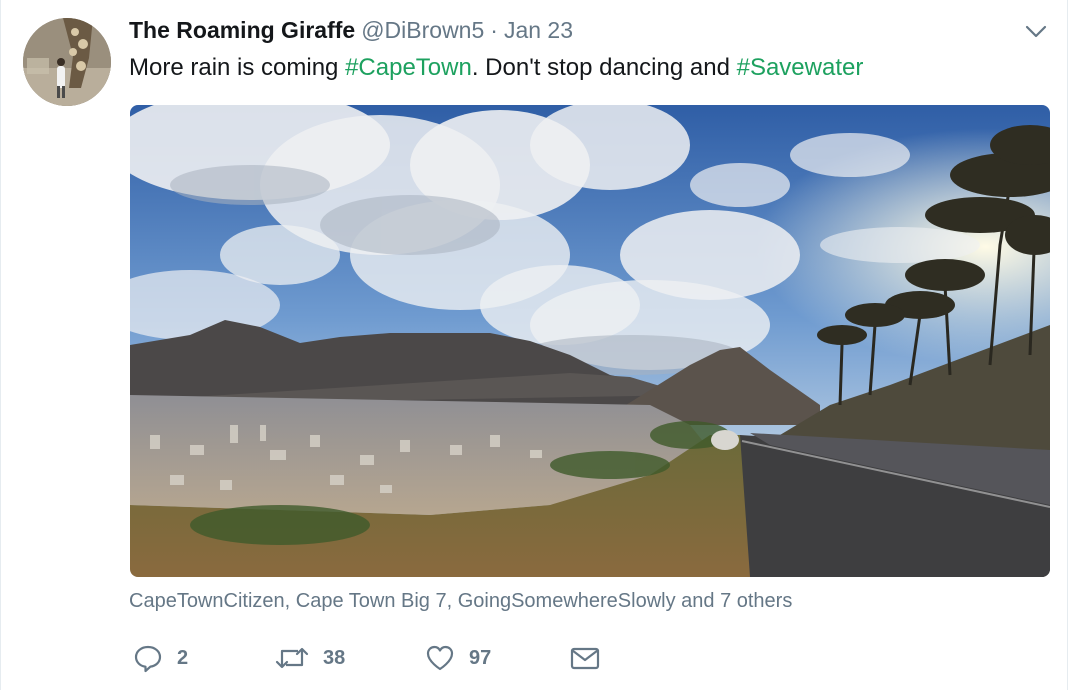 Image resolution: width=1068 pixels, height=690 pixels. What do you see at coordinates (800, 67) in the screenshot?
I see `hashtag-link: #Savewater` at bounding box center [800, 67].